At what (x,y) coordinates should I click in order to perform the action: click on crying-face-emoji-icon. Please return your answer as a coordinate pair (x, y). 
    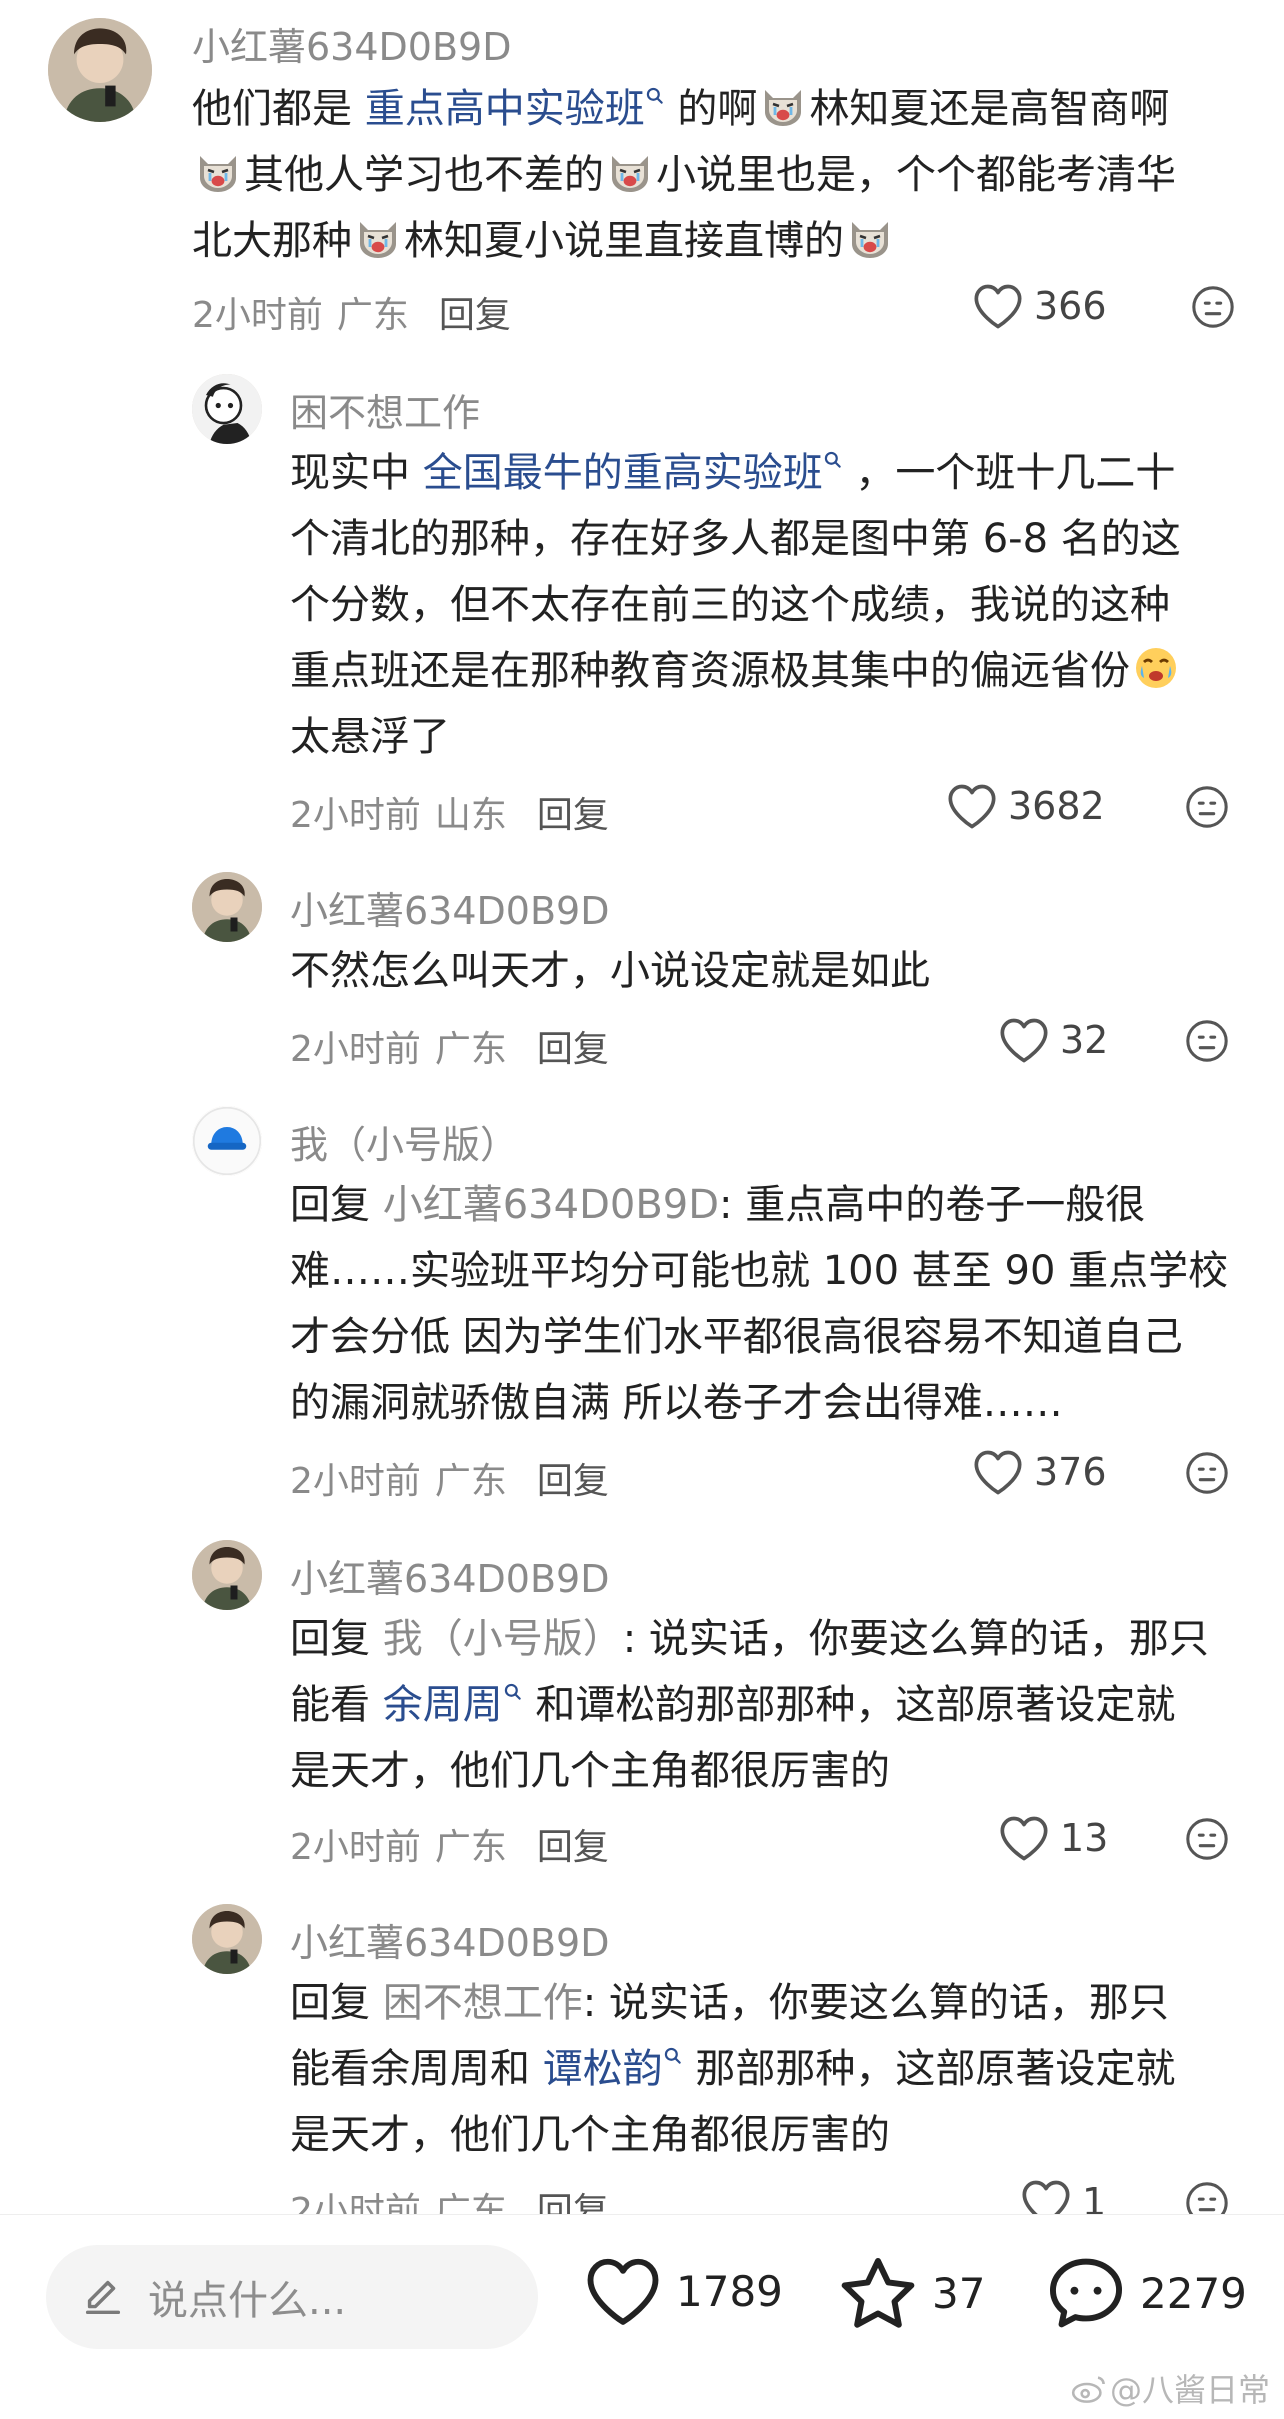
    Looking at the image, I should click on (1156, 671).